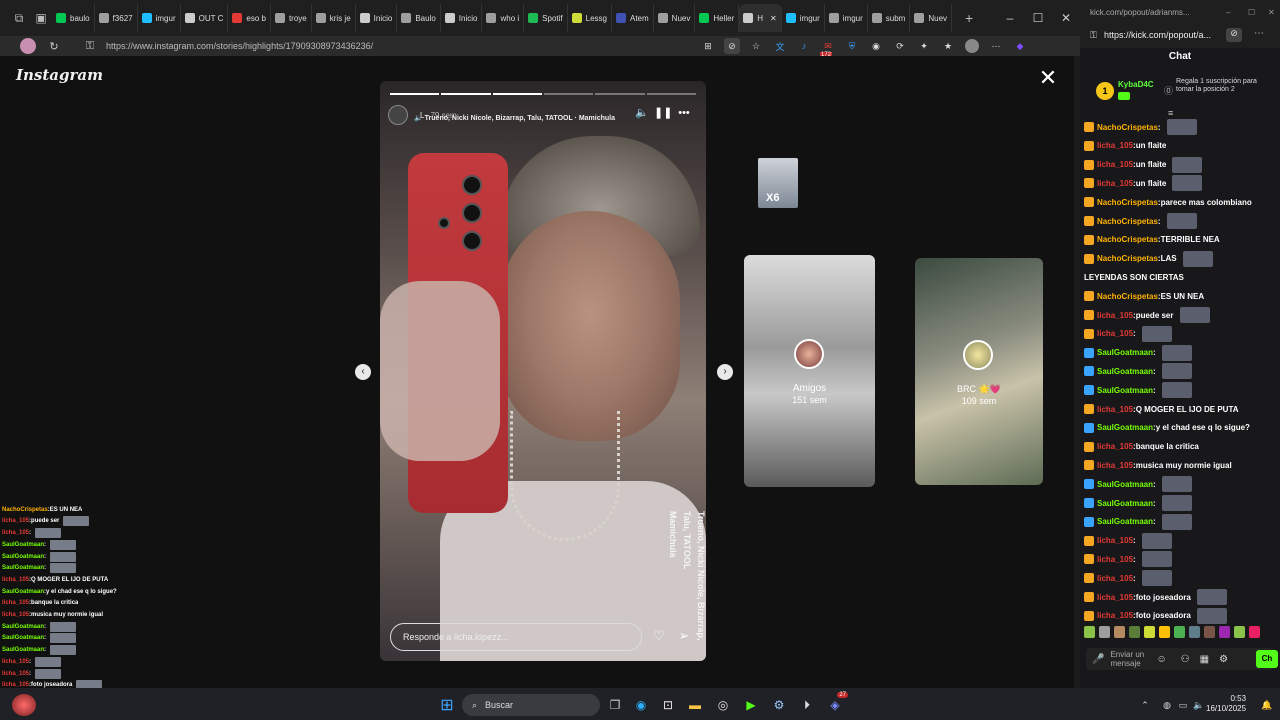 Image resolution: width=1280 pixels, height=720 pixels. I want to click on like-heart-icon: ♡, so click(659, 636).